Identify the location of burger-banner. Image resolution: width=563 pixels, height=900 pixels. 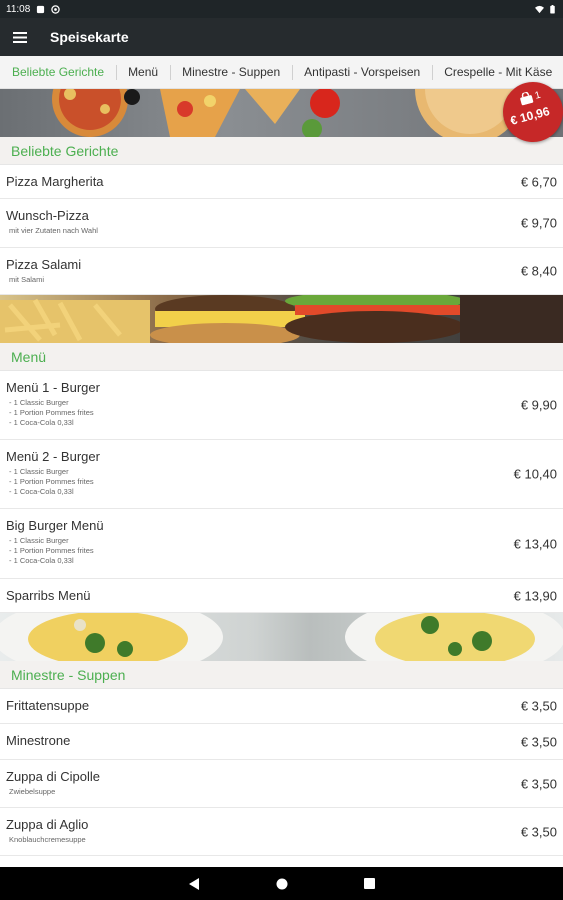
(281, 319).